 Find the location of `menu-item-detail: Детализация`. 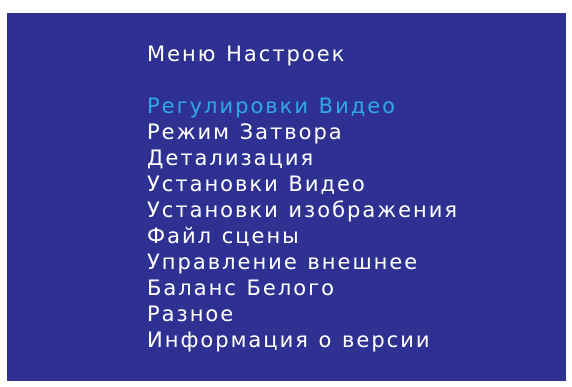

menu-item-detail: Детализация is located at coordinates (303, 158).